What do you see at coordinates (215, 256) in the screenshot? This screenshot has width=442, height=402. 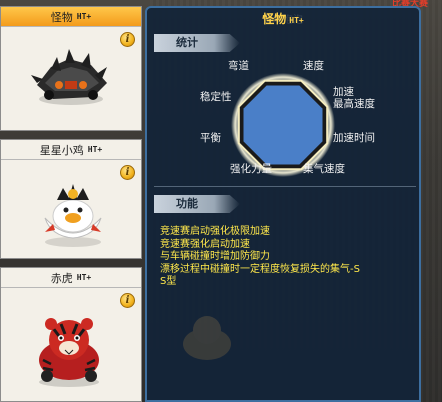 I see `function-item: 与车辆碰撞时增加防御力` at bounding box center [215, 256].